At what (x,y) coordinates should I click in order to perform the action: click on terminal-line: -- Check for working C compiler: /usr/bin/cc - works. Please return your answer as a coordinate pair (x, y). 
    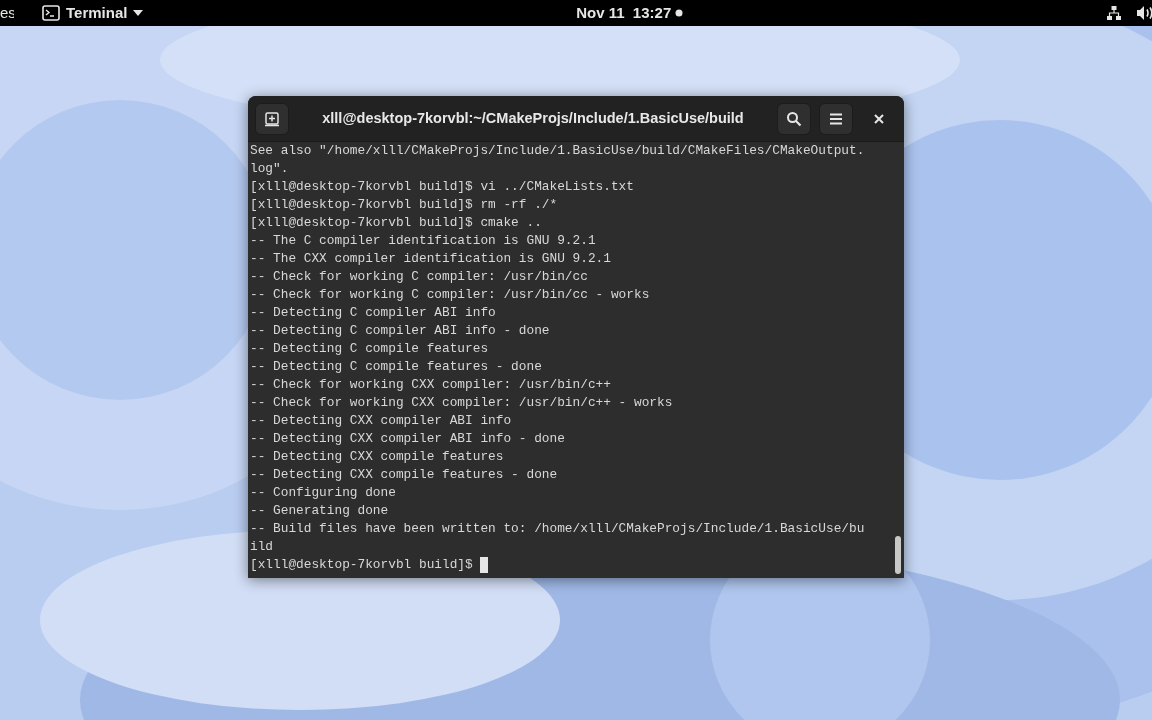
    Looking at the image, I should click on (450, 295).